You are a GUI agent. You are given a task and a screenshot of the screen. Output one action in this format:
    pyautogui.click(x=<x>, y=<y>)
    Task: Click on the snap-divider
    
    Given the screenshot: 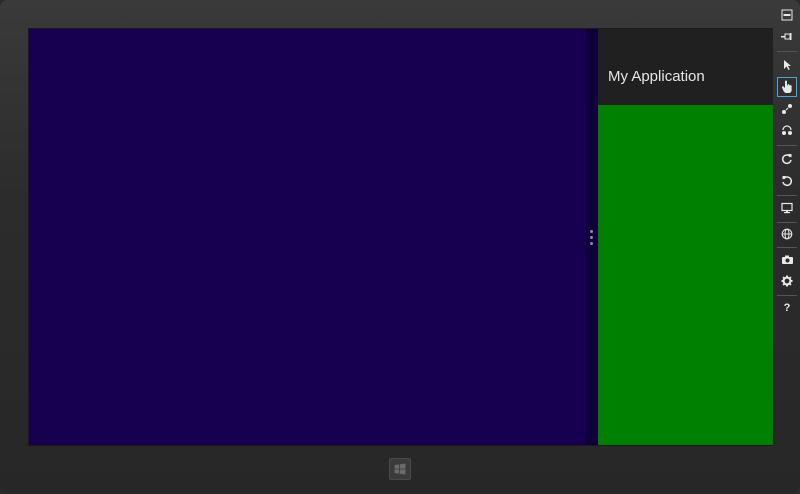 What is the action you would take?
    pyautogui.click(x=592, y=237)
    